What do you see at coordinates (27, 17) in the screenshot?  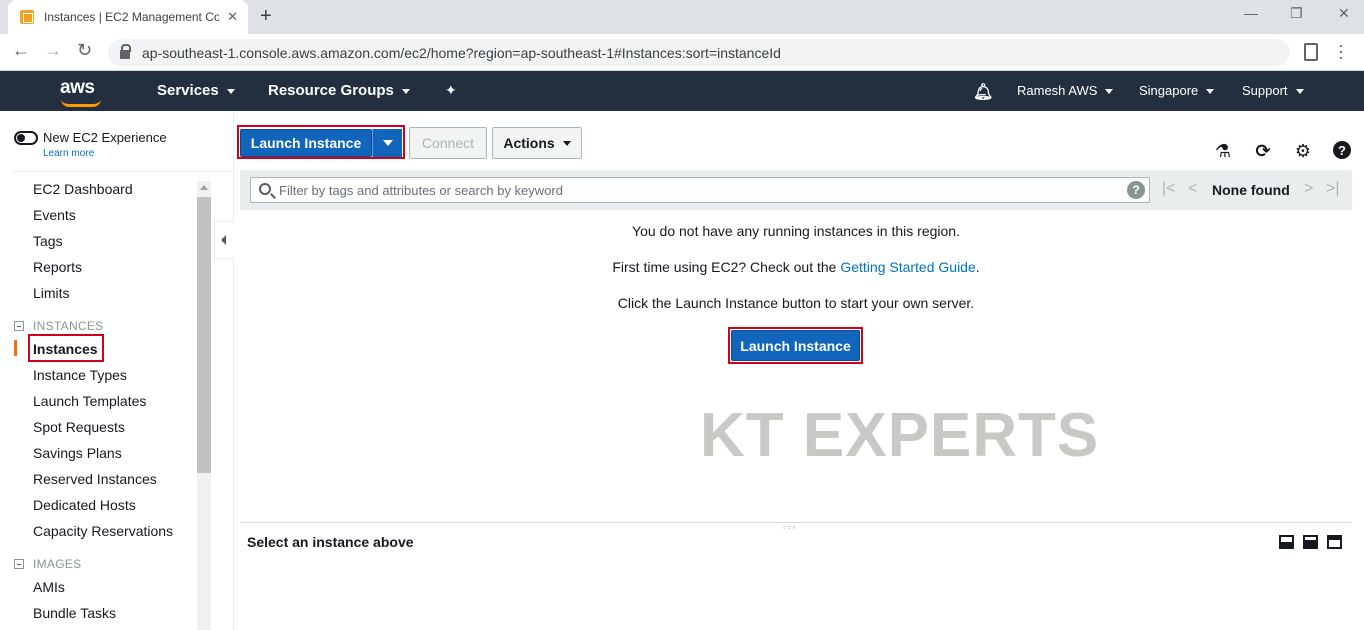 I see `aws-favicon-icon` at bounding box center [27, 17].